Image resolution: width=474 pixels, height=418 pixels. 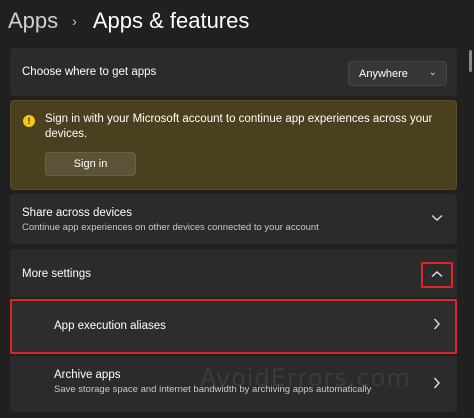 What do you see at coordinates (57, 274) in the screenshot?
I see `more-settings-title: More settings` at bounding box center [57, 274].